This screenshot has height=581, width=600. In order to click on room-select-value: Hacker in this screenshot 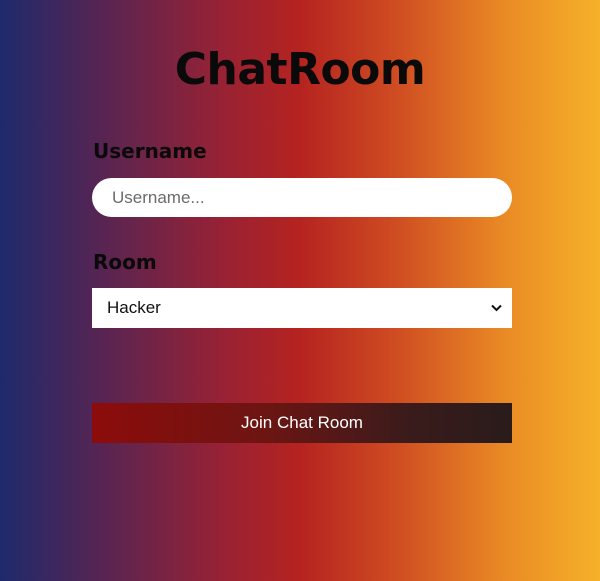, I will do `click(134, 307)`.